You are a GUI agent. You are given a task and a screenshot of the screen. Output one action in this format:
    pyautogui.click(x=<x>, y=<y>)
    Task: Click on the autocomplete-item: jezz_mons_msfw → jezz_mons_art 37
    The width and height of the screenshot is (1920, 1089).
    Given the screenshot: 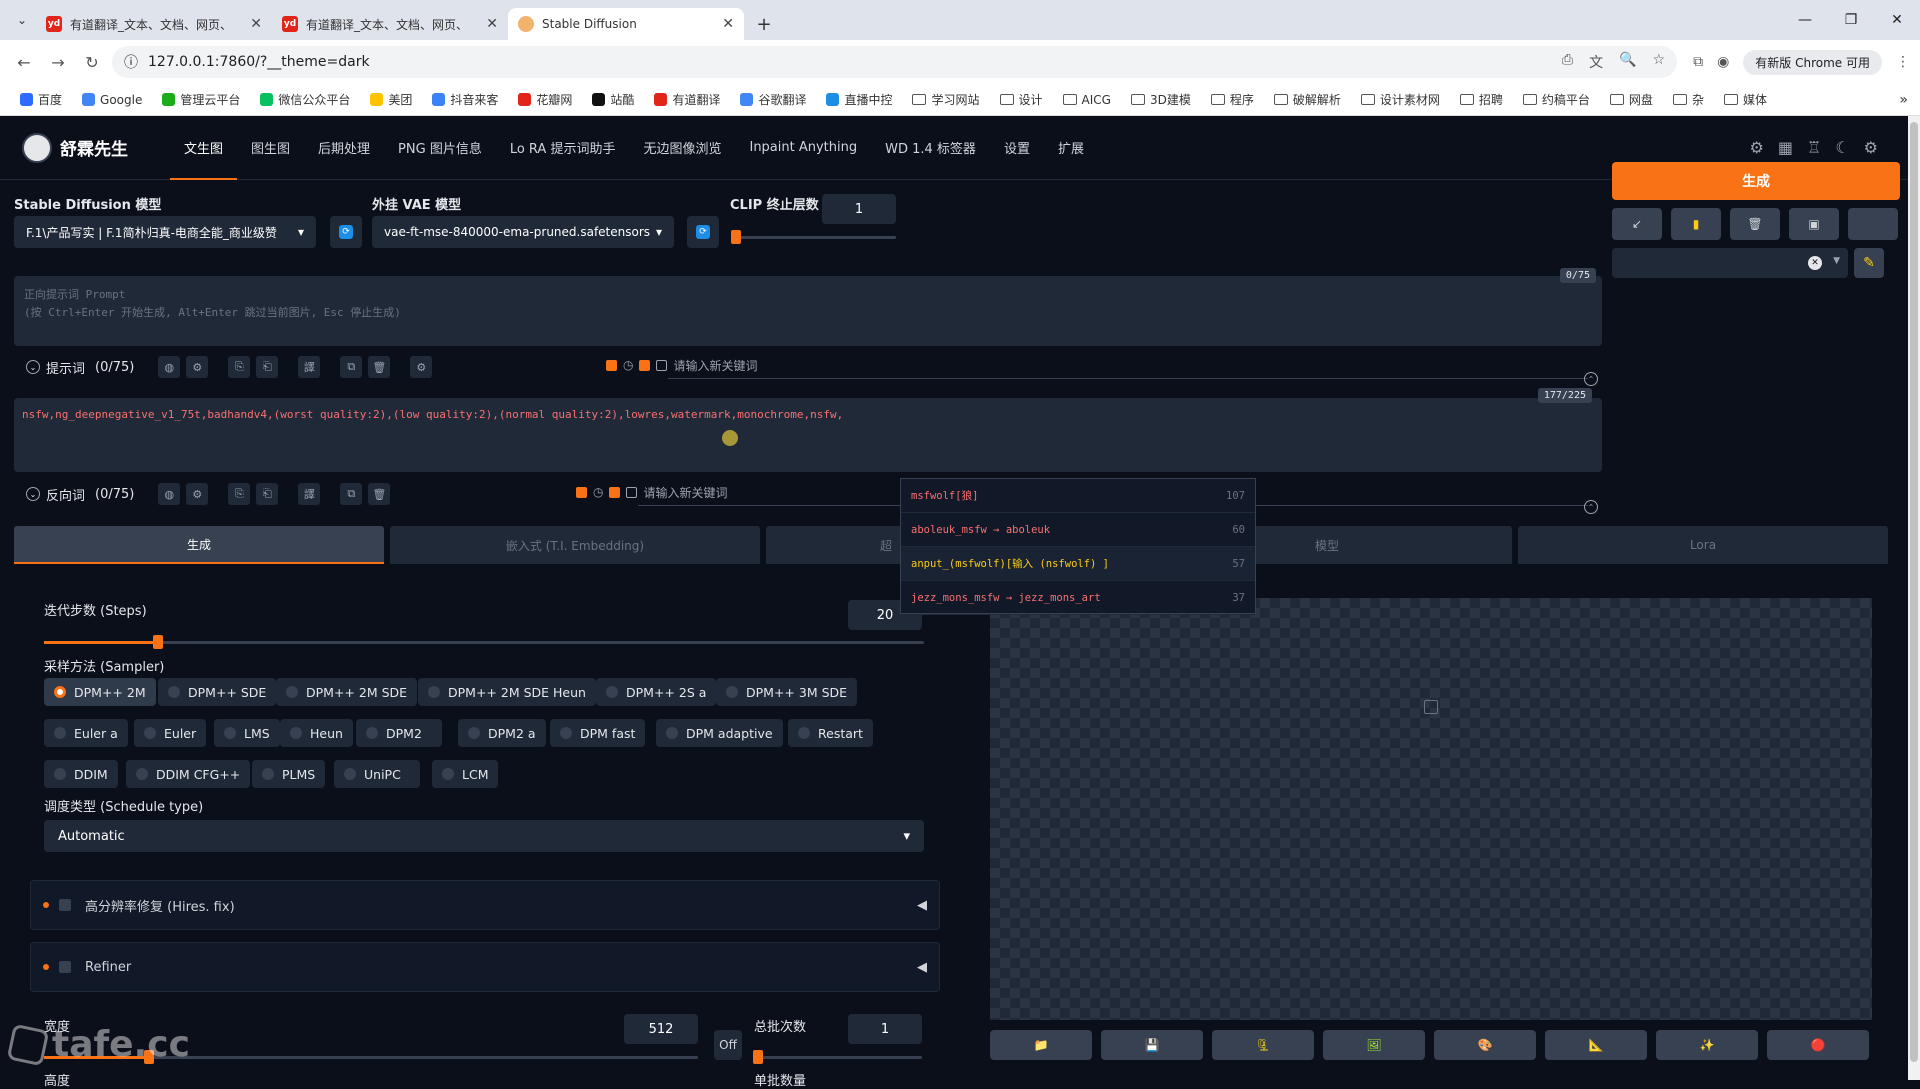 What is the action you would take?
    pyautogui.click(x=1078, y=598)
    